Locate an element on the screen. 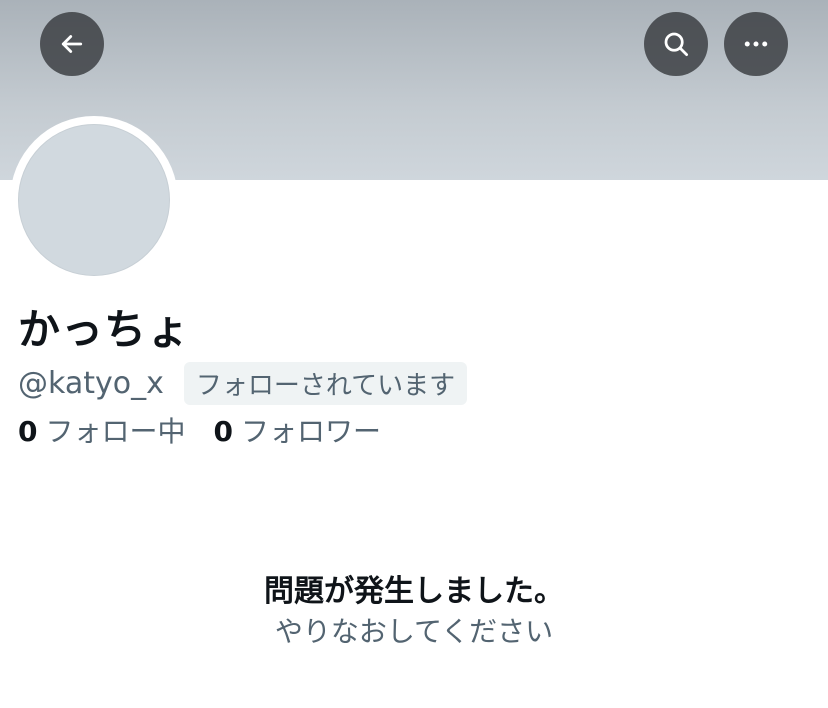  error-title: 問題が発生しました。 is located at coordinates (414, 591).